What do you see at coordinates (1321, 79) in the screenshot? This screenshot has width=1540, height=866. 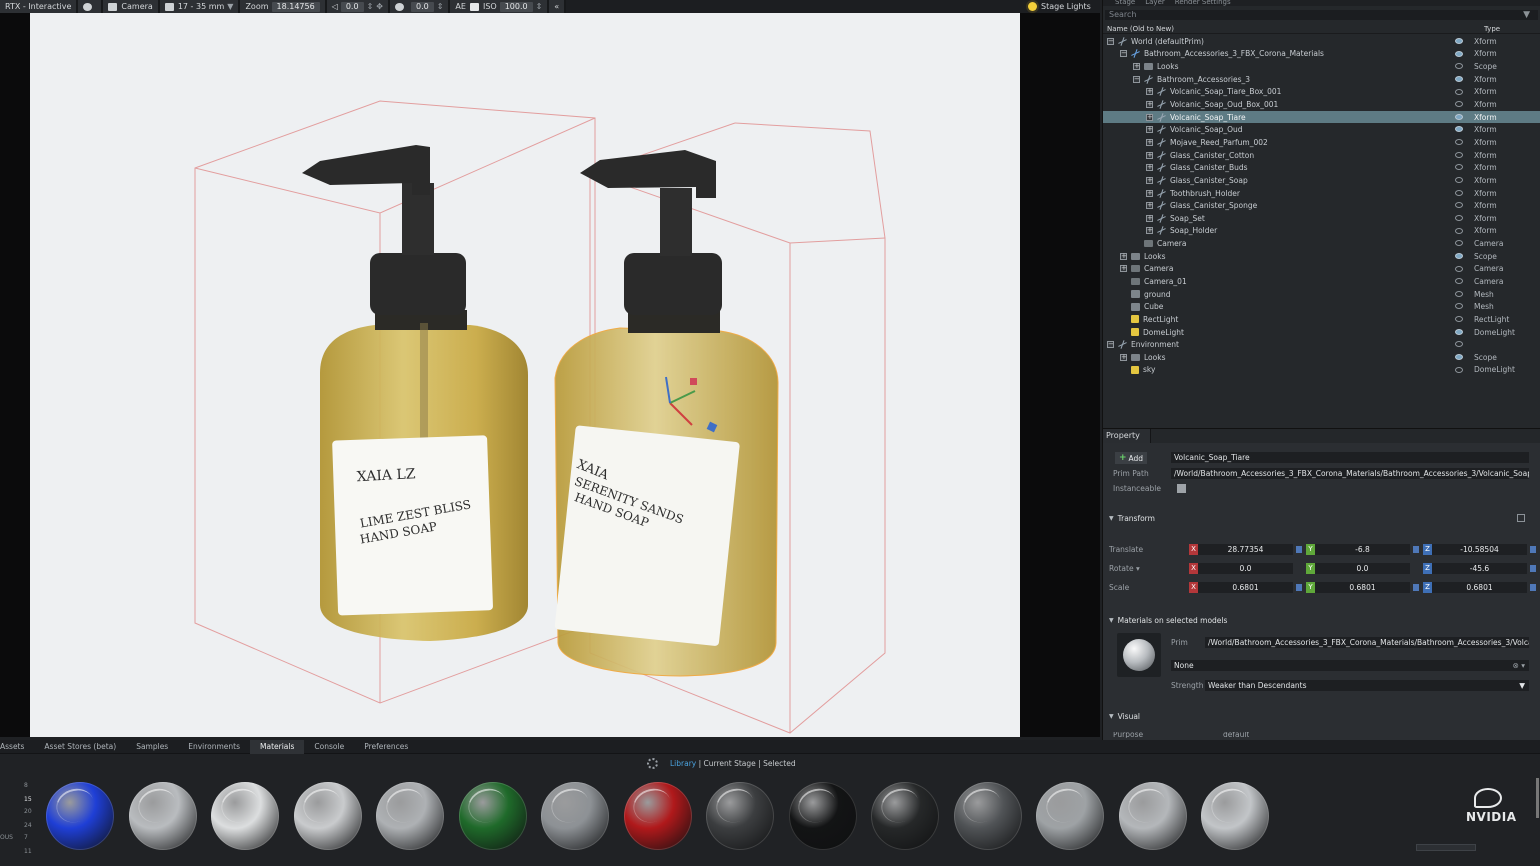 I see `stage-tree-row: − Bathroom_Accessories_3 Xform` at bounding box center [1321, 79].